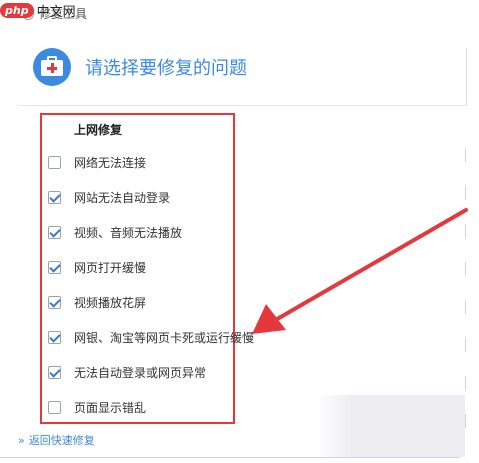 The width and height of the screenshot is (479, 463). What do you see at coordinates (61, 440) in the screenshot?
I see `back-link-label: 返回快速修复` at bounding box center [61, 440].